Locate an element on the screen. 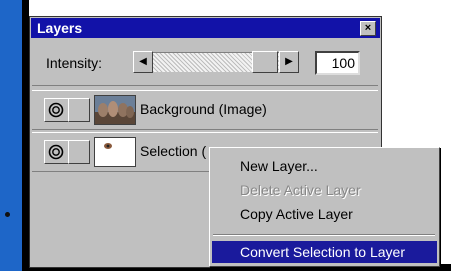 This screenshot has width=451, height=271. arrow-left-icon: ◀ is located at coordinates (143, 62).